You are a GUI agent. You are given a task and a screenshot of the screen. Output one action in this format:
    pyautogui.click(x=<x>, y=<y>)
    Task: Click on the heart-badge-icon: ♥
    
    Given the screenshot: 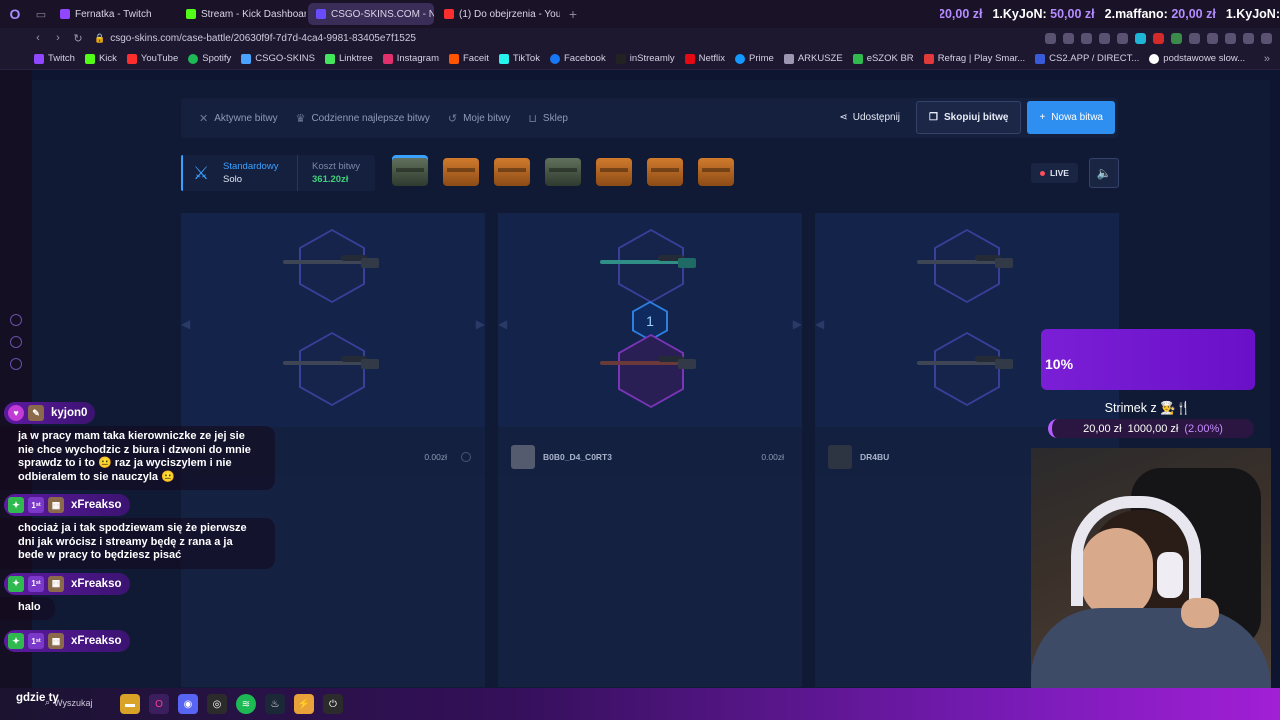 What is the action you would take?
    pyautogui.click(x=16, y=413)
    